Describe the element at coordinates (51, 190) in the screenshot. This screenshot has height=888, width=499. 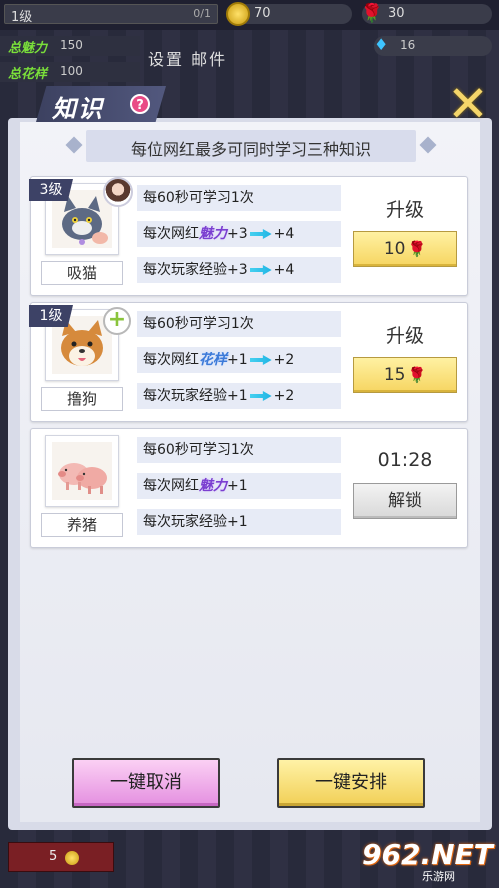
I see `level-badge: 3级` at that location.